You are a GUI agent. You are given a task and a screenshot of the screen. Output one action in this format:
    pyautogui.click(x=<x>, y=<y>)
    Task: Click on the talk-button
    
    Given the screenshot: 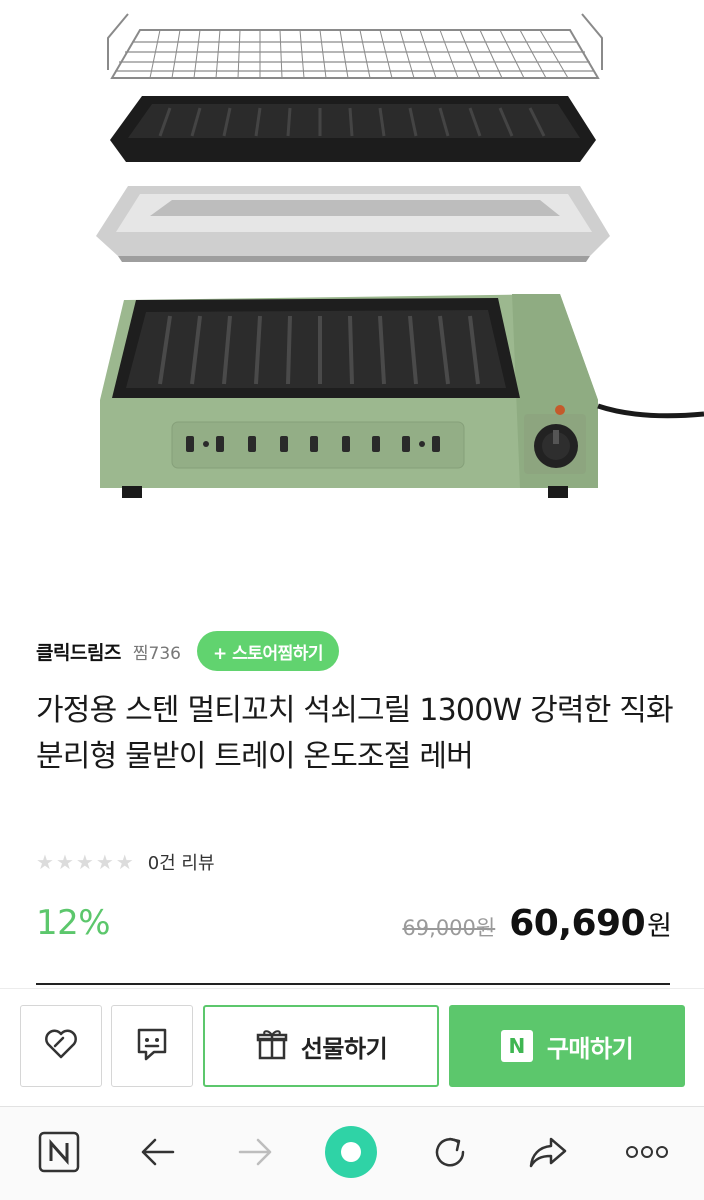 What is the action you would take?
    pyautogui.click(x=152, y=1046)
    